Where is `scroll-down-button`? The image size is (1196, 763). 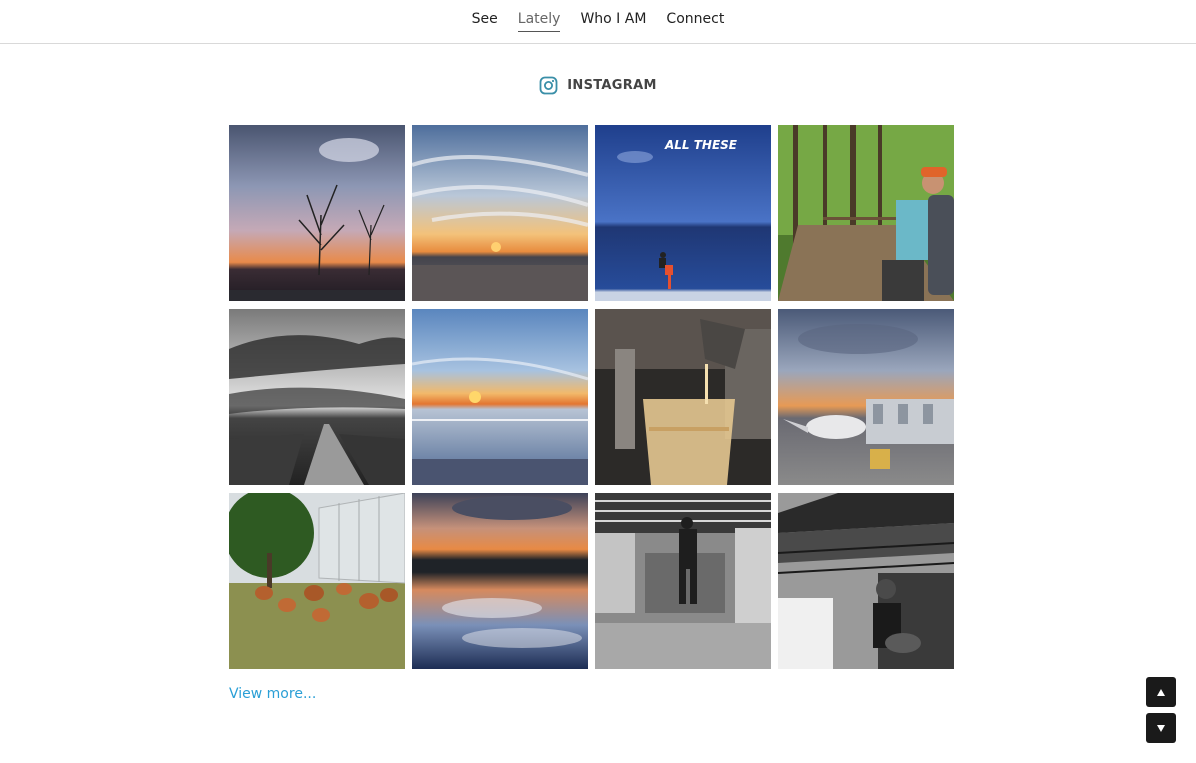
scroll-down-button is located at coordinates (1161, 728).